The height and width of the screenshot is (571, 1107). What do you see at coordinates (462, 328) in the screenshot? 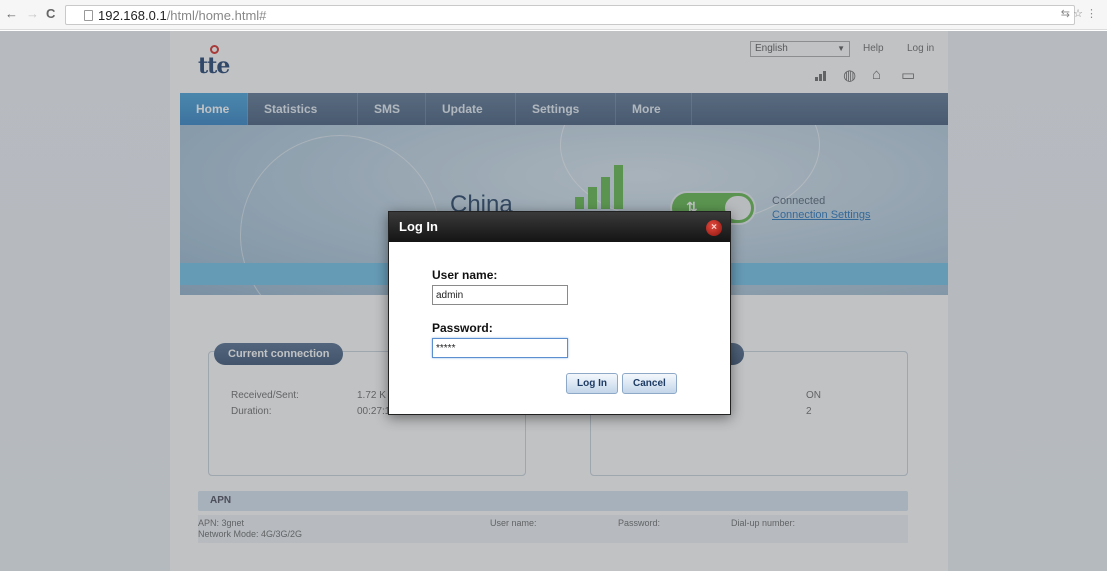
I see `password-label: Password:` at bounding box center [462, 328].